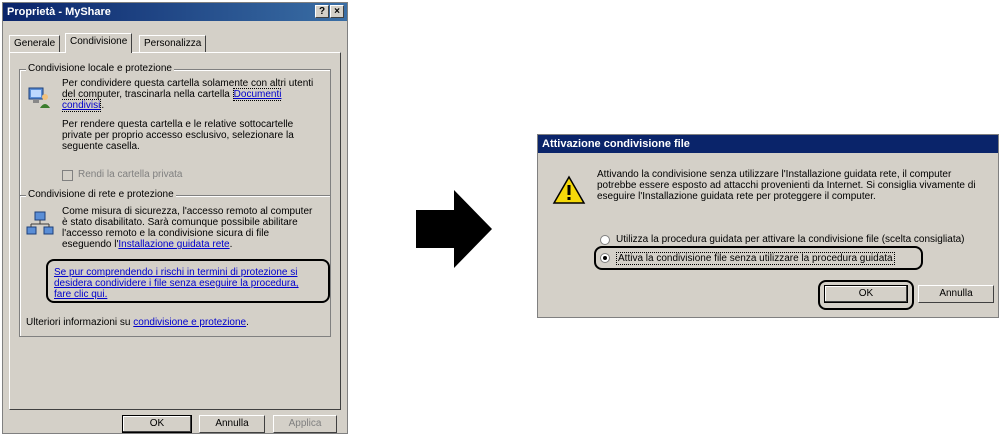 This screenshot has height=440, width=1002. Describe the element at coordinates (569, 189) in the screenshot. I see `warning-icon` at that location.